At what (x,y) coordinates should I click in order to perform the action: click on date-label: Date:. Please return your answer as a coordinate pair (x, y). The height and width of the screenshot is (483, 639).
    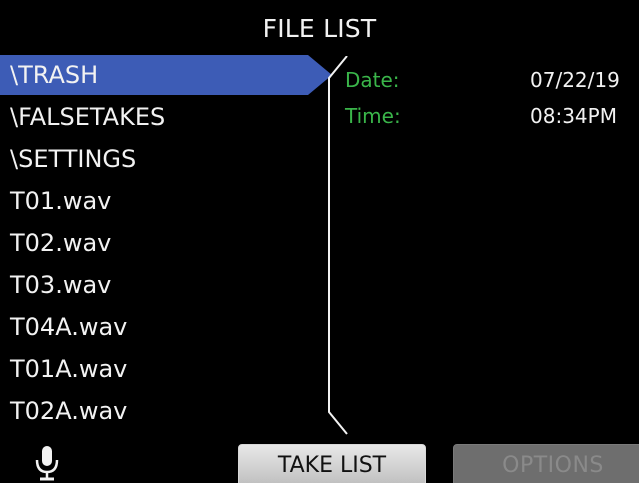
    Looking at the image, I should click on (372, 80).